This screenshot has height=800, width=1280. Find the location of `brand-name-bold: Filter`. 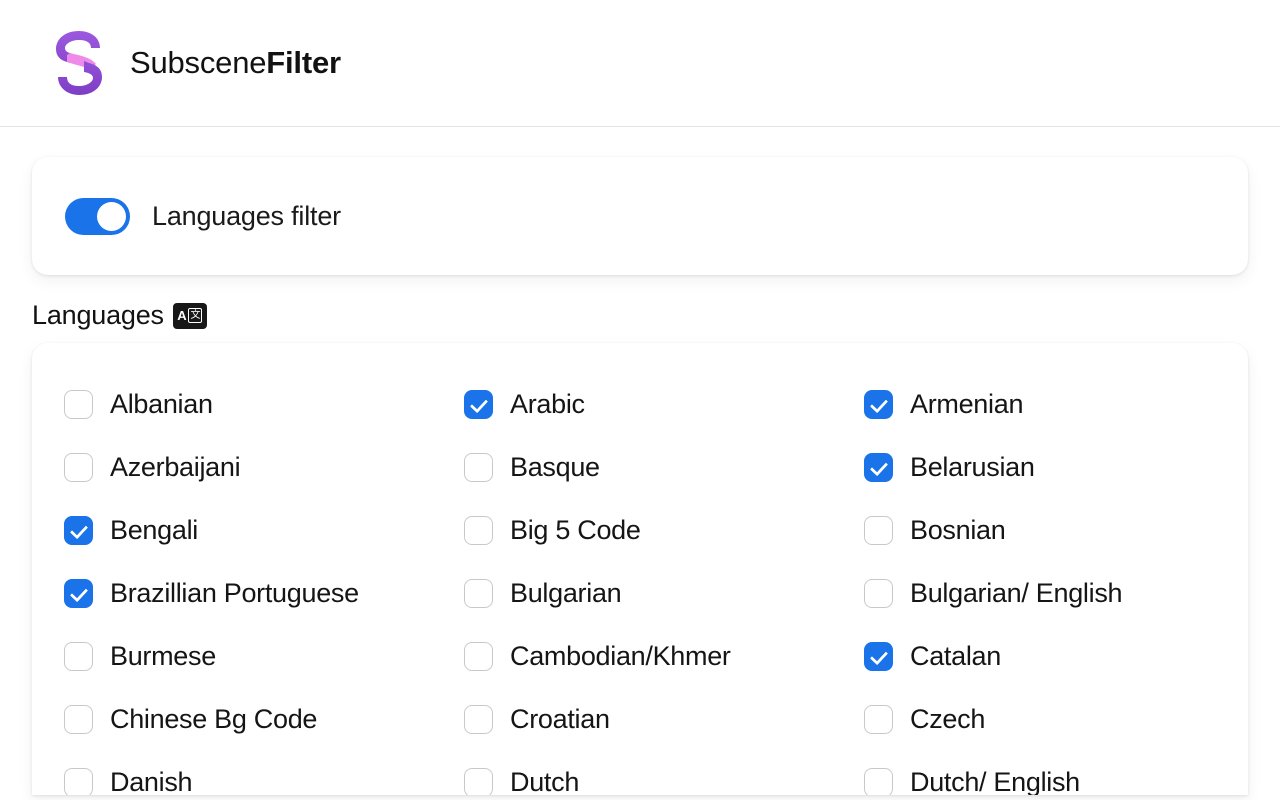

brand-name-bold: Filter is located at coordinates (303, 62).